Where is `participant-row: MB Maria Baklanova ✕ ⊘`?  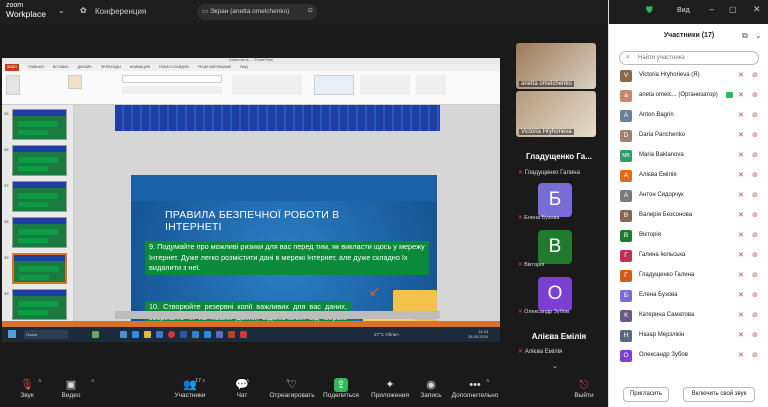 participant-row: MB Maria Baklanova ✕ ⊘ is located at coordinates (688, 156).